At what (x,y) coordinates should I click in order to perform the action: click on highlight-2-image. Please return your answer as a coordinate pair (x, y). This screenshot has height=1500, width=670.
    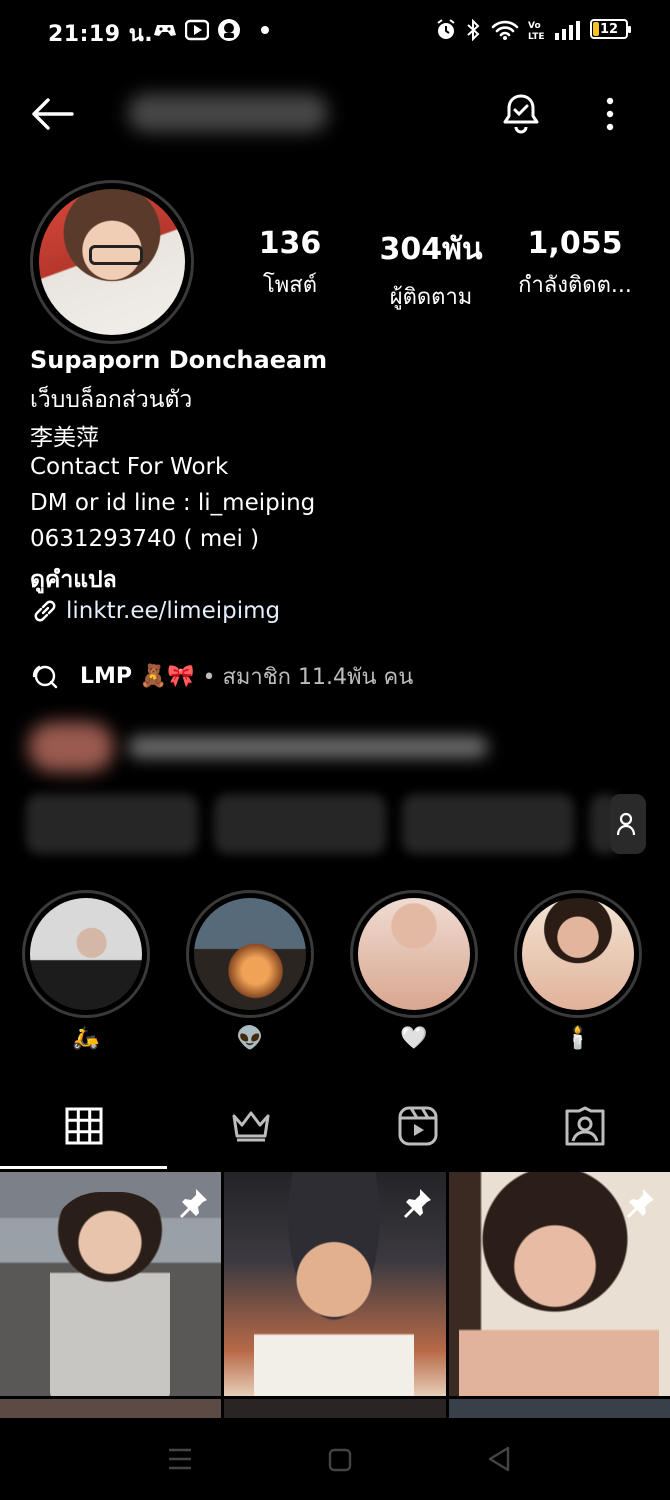
    Looking at the image, I should click on (250, 954).